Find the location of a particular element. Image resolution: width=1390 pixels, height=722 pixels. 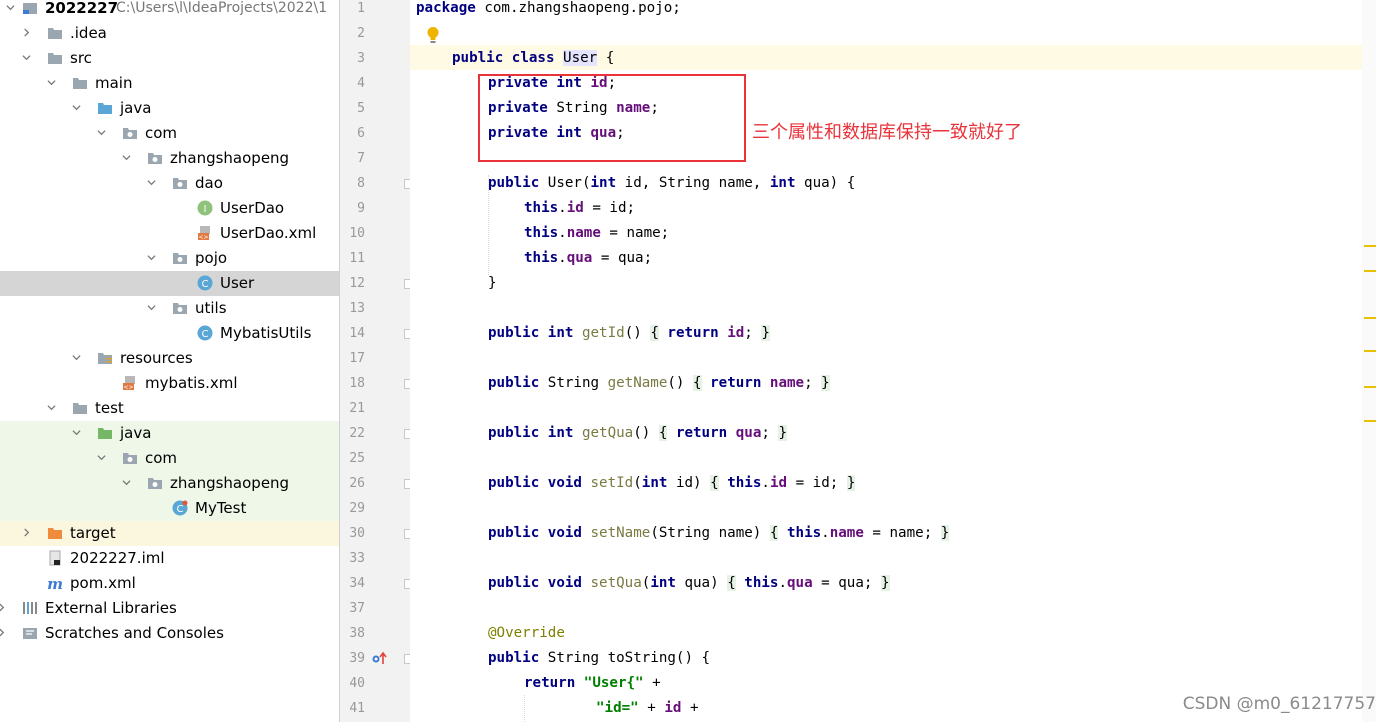

tree-row-project-root: 2022227 C:\Users\l\IdeaProjects\2022\1 is located at coordinates (169, 10).